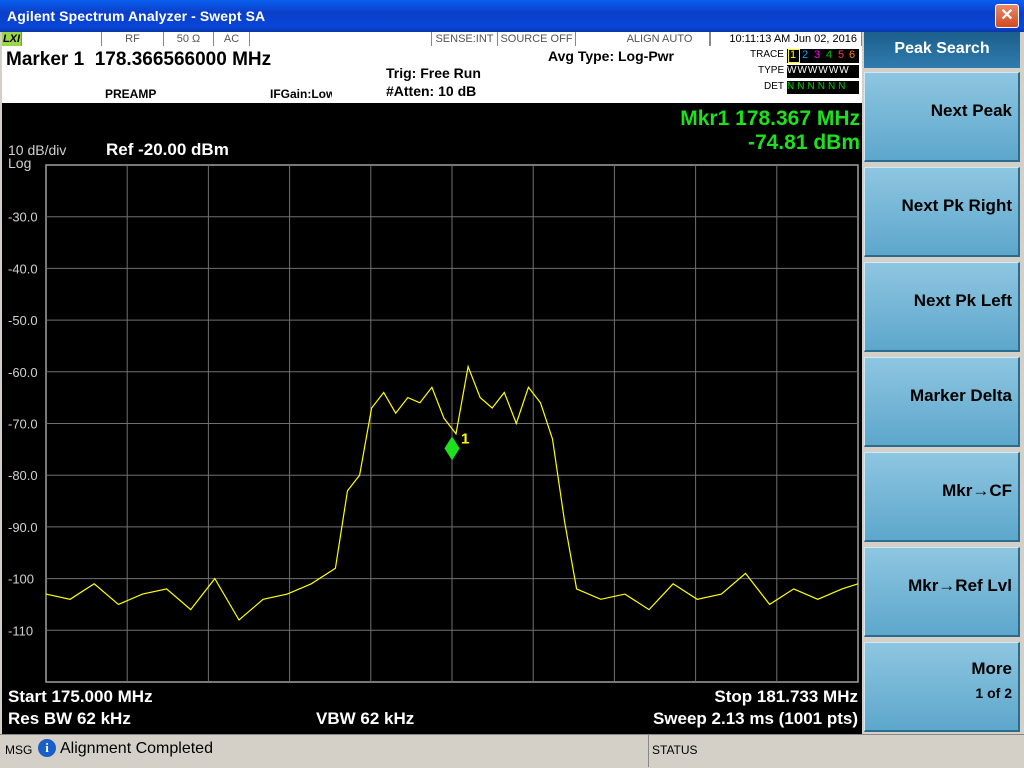 The width and height of the screenshot is (1024, 768). I want to click on source-indicator: SOURCE OFF, so click(537, 39).